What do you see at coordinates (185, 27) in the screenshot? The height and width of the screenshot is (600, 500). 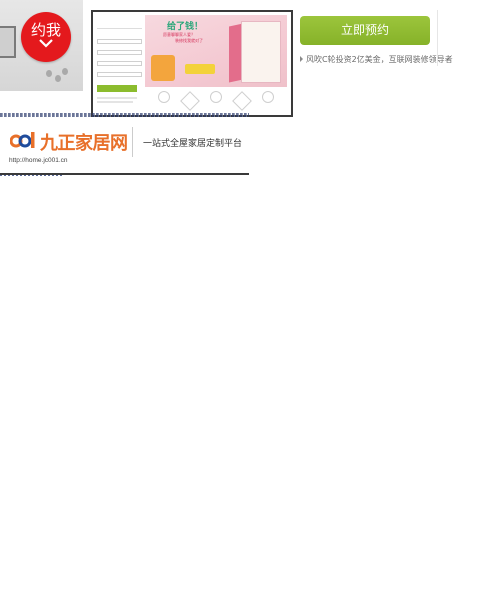 I see `banner-title: 给了钱！` at bounding box center [185, 27].